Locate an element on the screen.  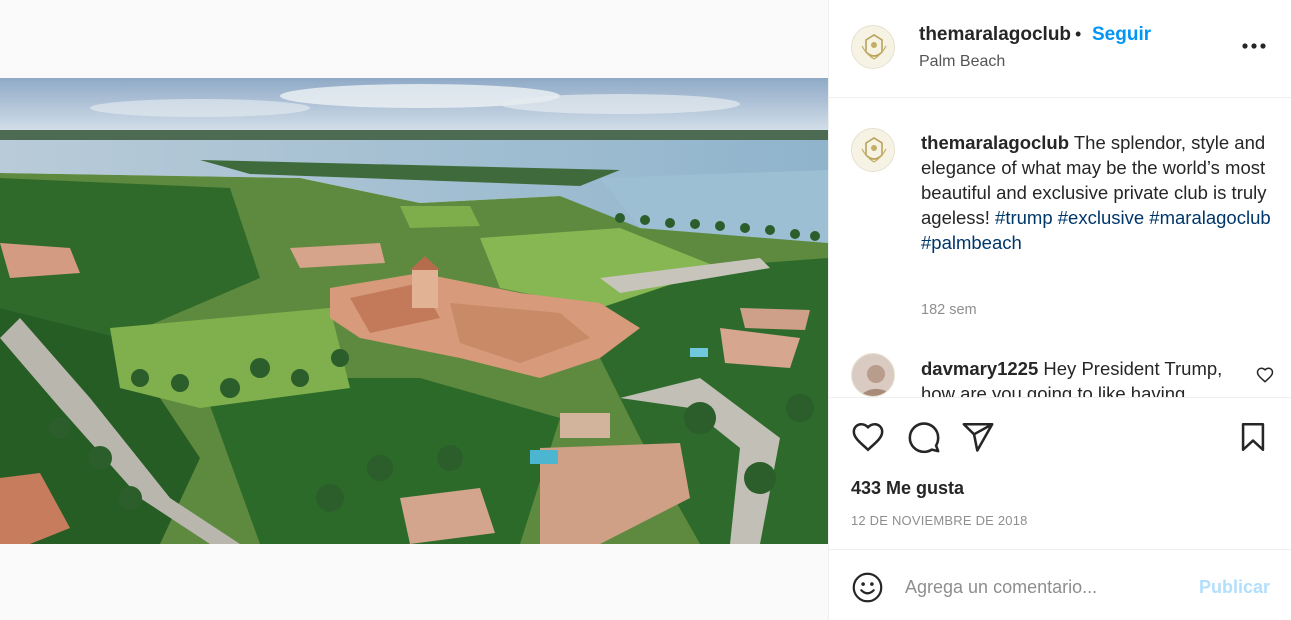
comment-username: davmary1225 is located at coordinates (979, 368).